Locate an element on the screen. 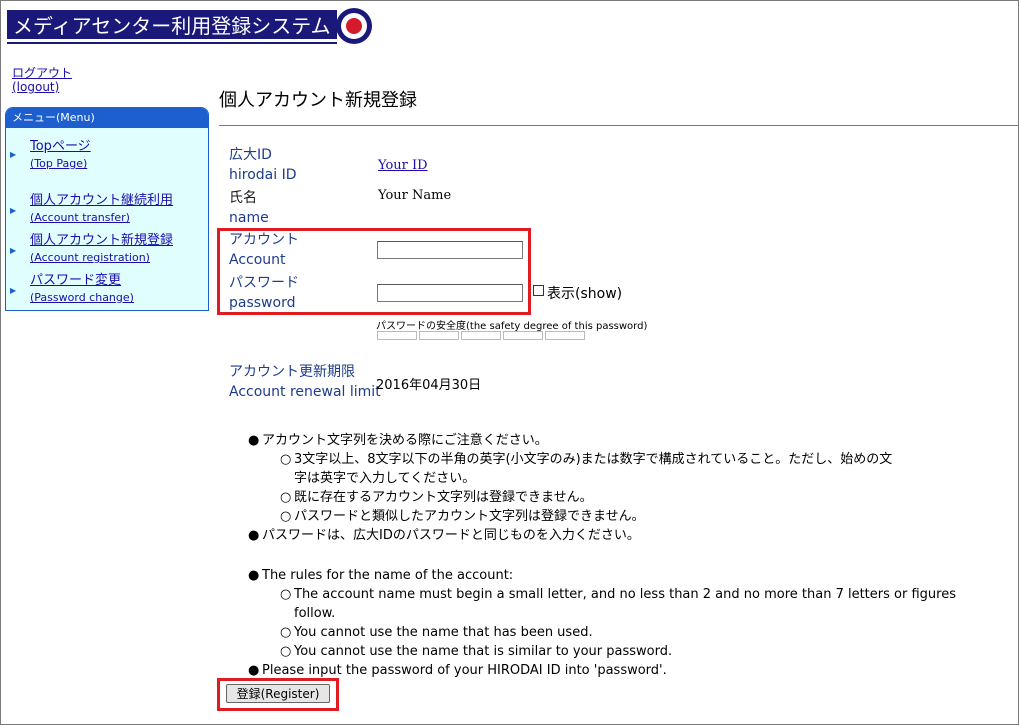  logout-label-en: (logout) is located at coordinates (36, 87).